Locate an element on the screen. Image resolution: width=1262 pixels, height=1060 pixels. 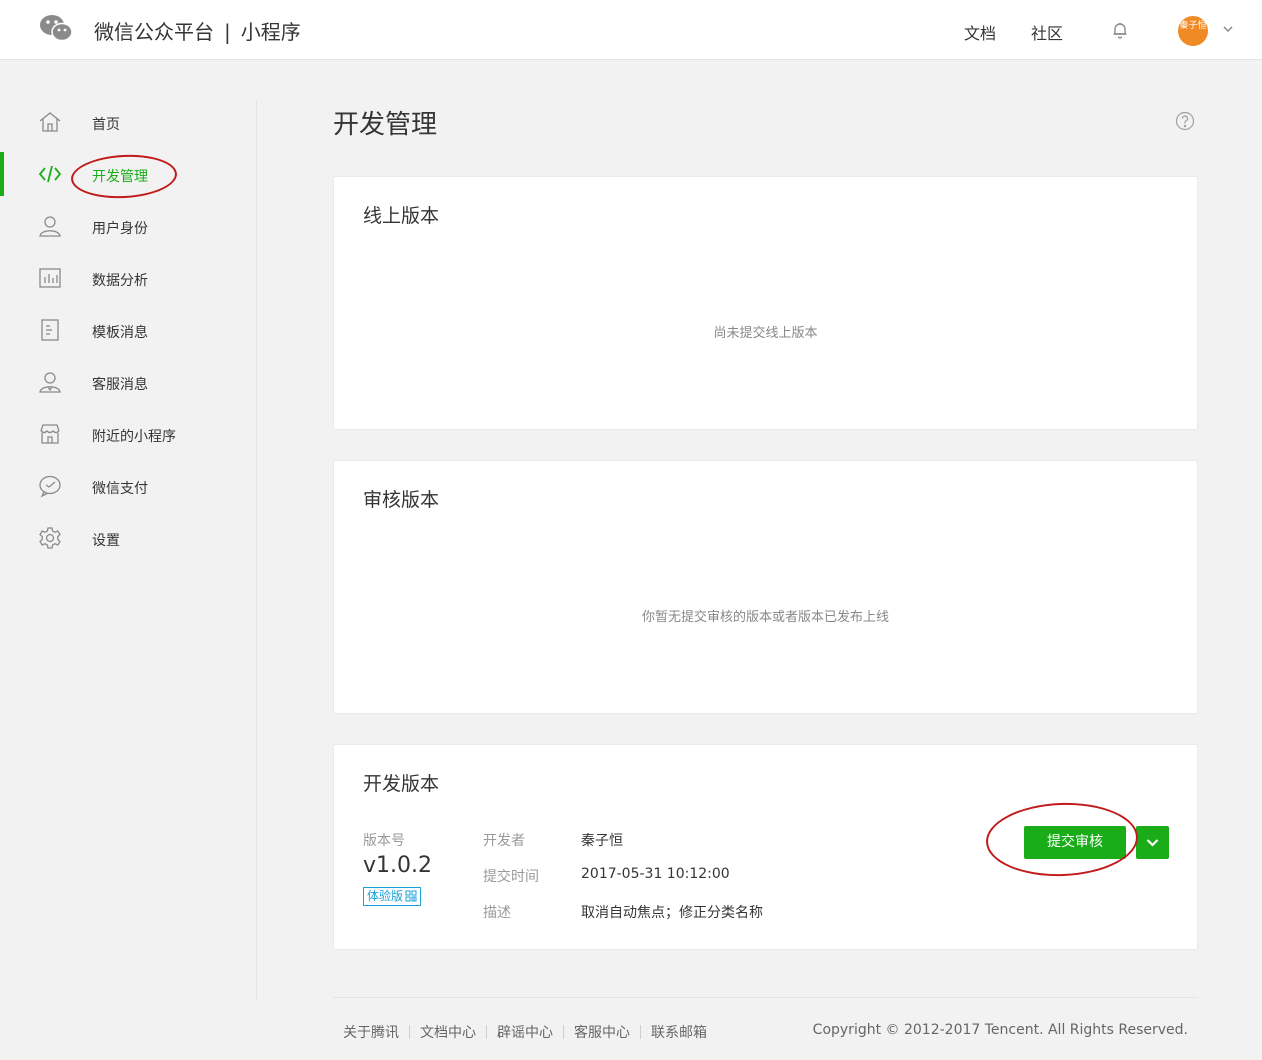
footer-divider is located at coordinates (765, 997).